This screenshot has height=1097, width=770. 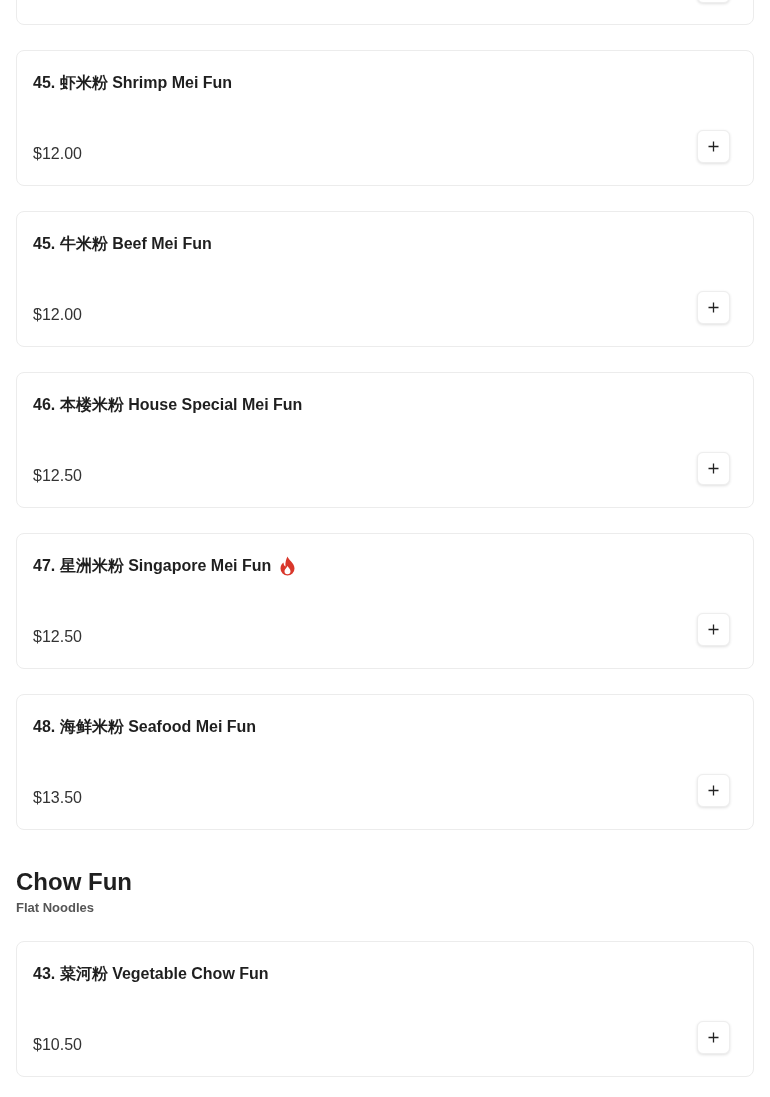 I want to click on item-title: 45. 虾米粉 Shrimp Mei Fun, so click(x=133, y=83).